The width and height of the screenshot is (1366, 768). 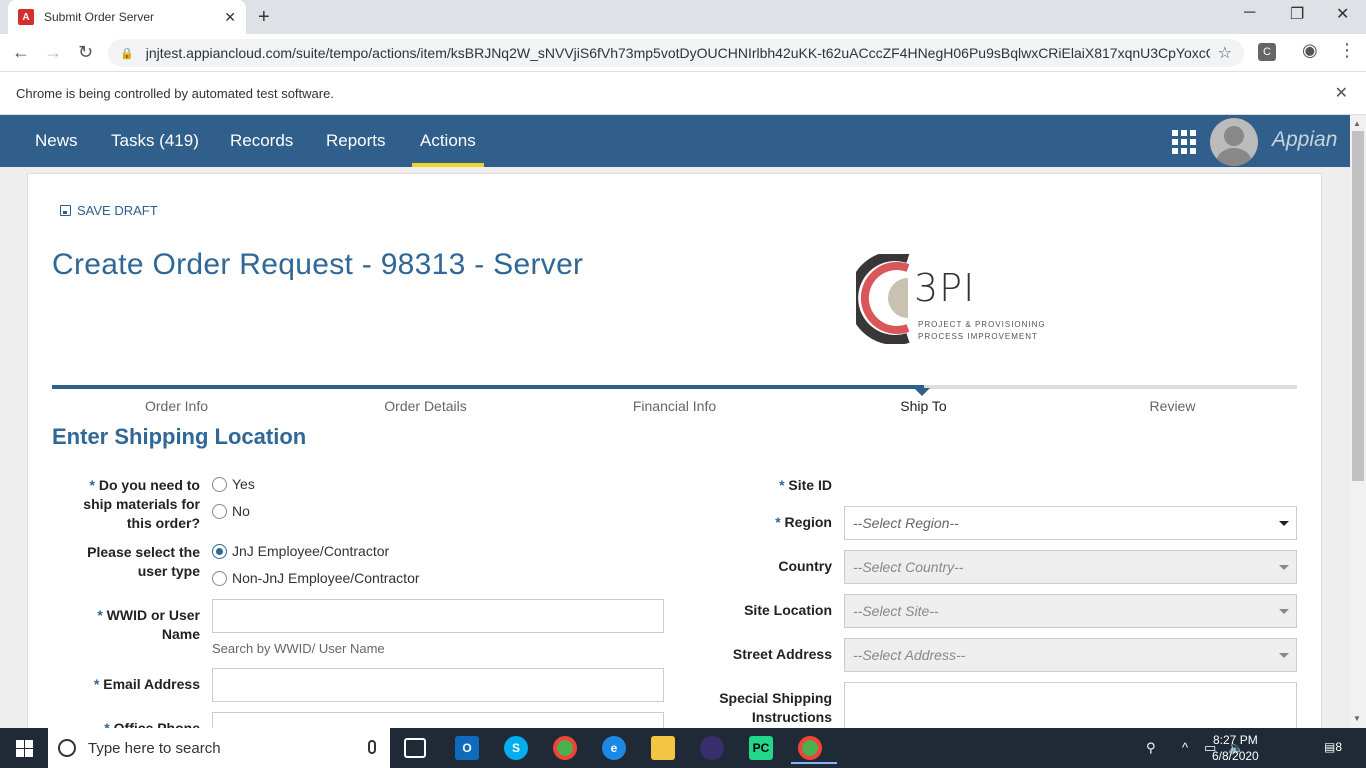 I want to click on infobar-close-icon: ✕, so click(x=1341, y=93).